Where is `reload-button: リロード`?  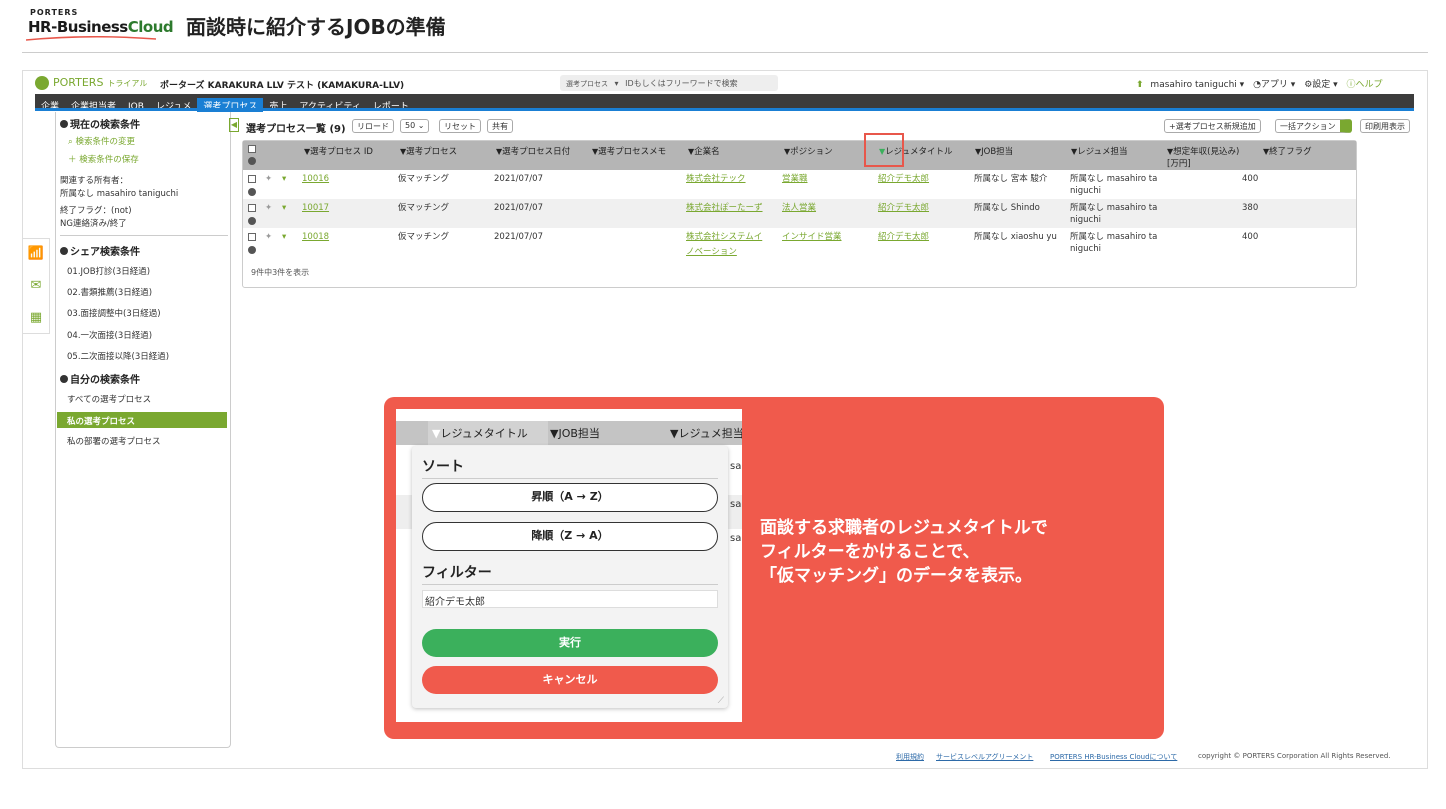
reload-button: リロード is located at coordinates (373, 126).